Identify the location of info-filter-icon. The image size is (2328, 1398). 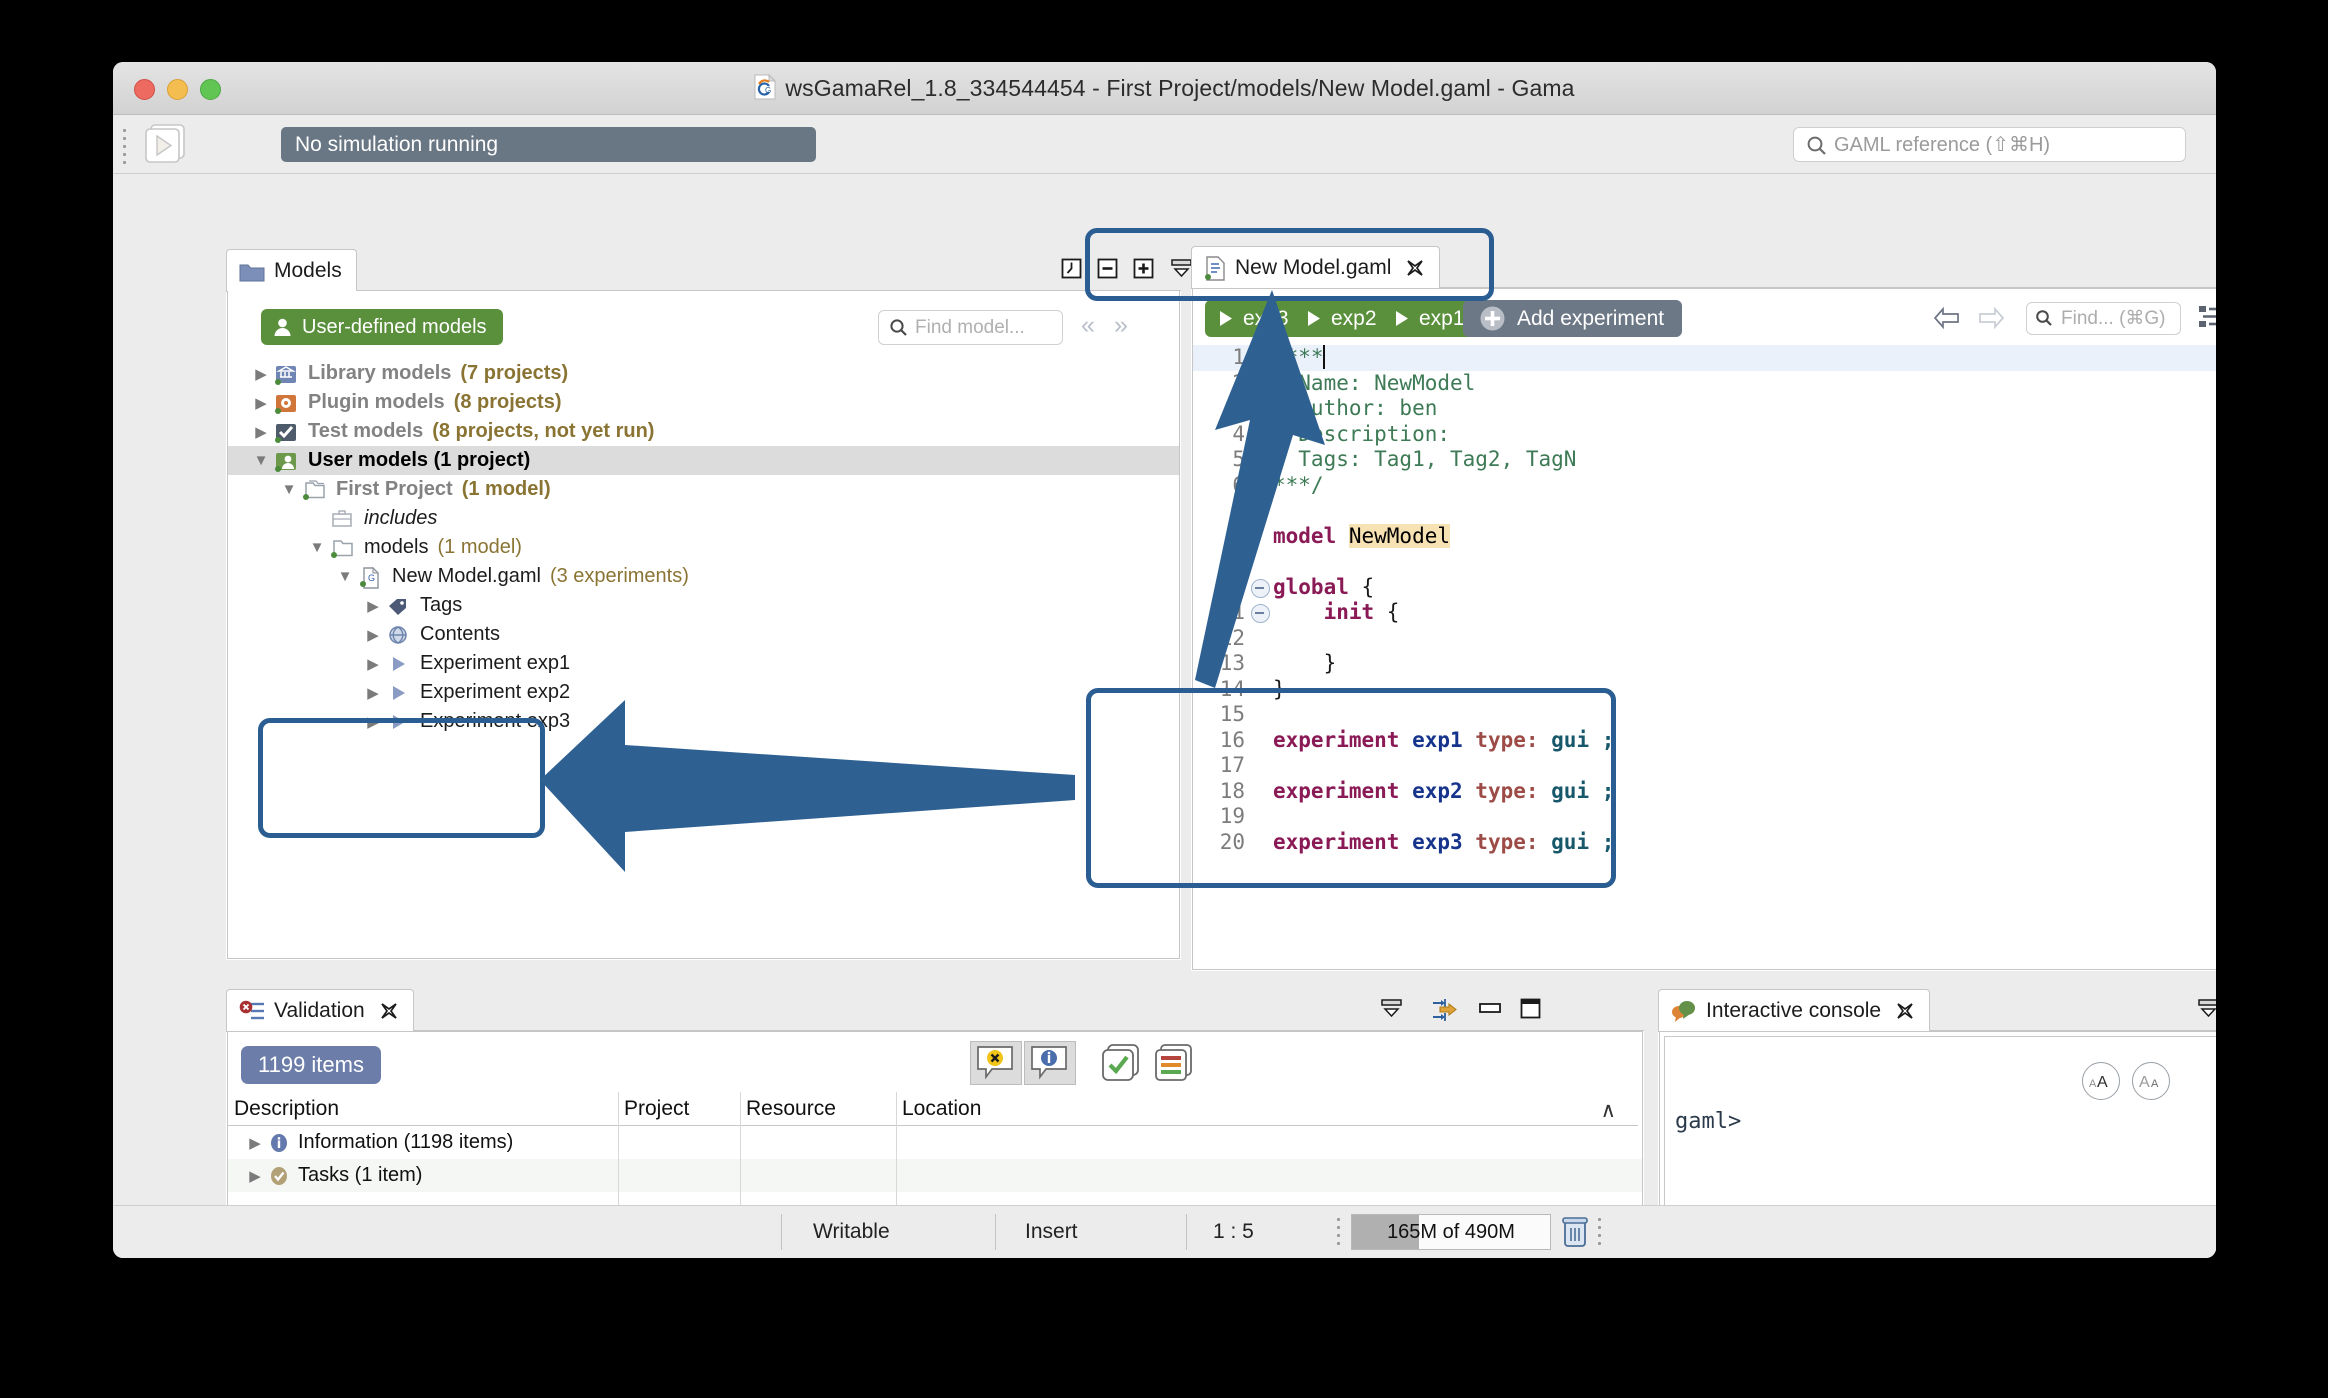
(1050, 1063).